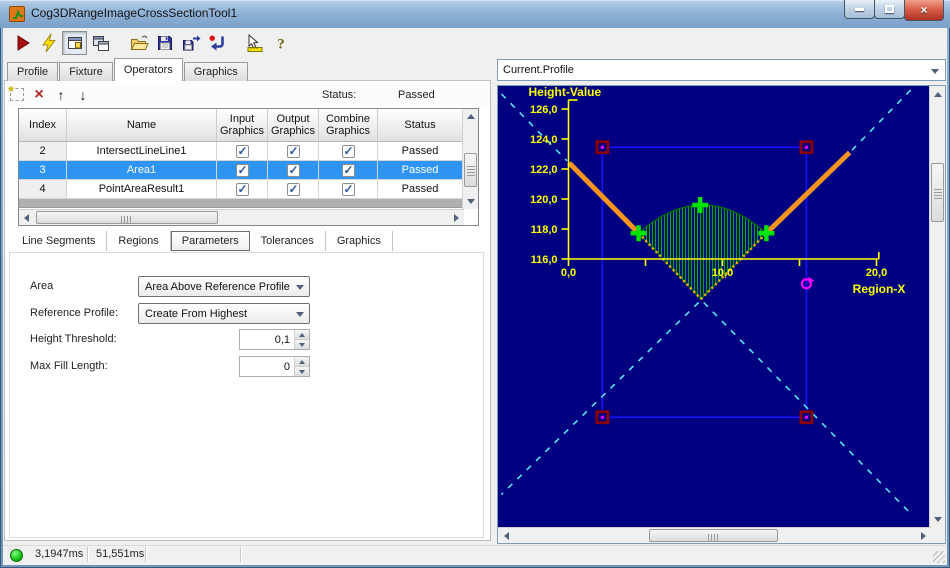 The image size is (950, 568). What do you see at coordinates (241, 217) in the screenshot?
I see `table-horizontal-scrollbar` at bounding box center [241, 217].